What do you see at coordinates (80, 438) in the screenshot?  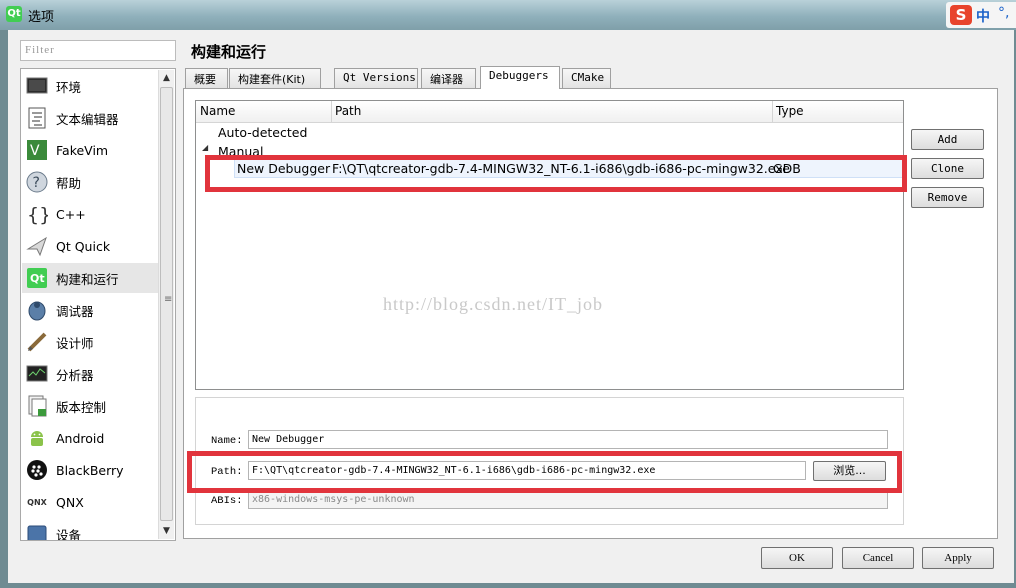 I see `sidebar-item-label: Android` at bounding box center [80, 438].